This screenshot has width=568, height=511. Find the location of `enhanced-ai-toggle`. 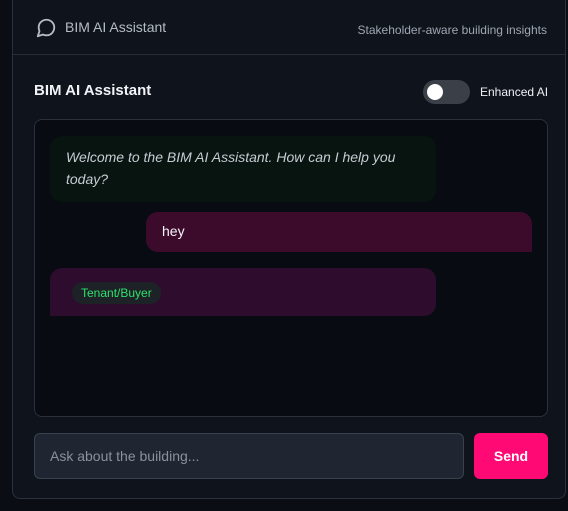

enhanced-ai-toggle is located at coordinates (446, 92).